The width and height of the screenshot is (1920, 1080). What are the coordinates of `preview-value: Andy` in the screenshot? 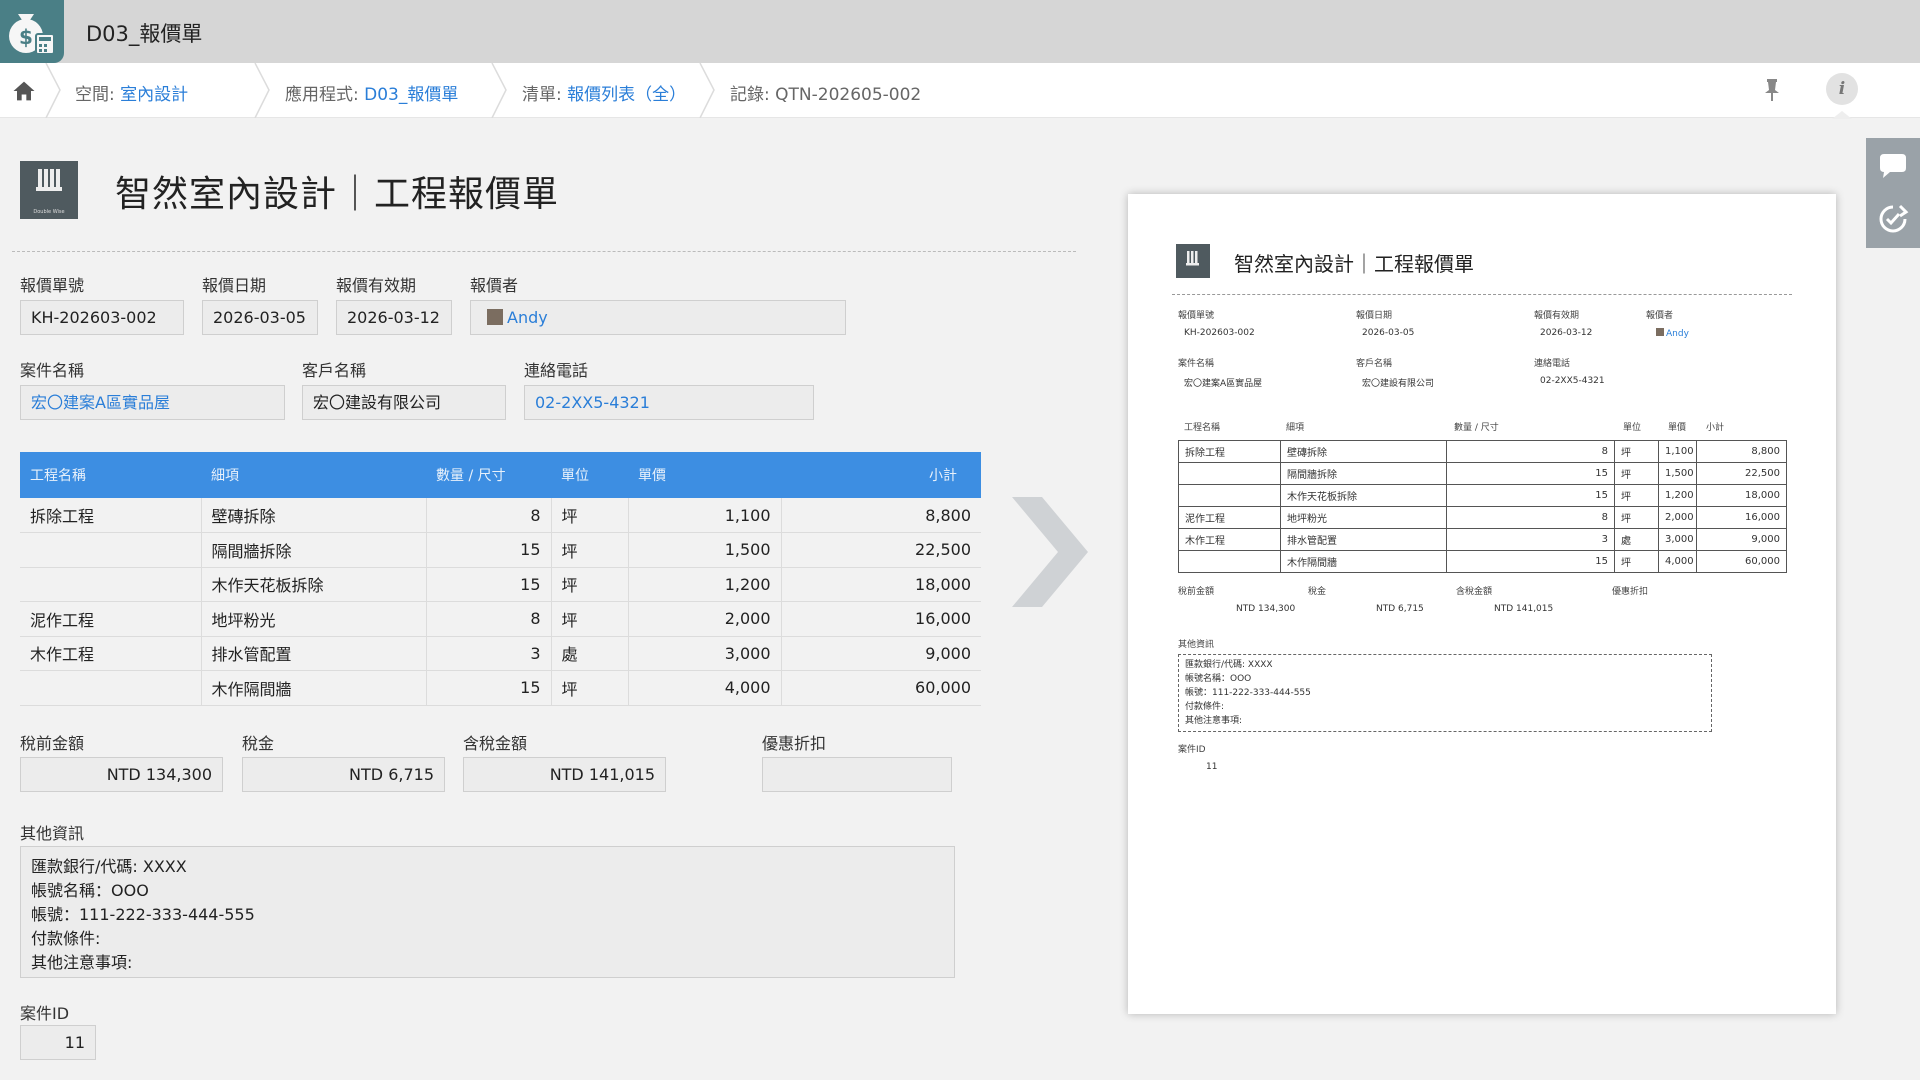 It's located at (1672, 333).